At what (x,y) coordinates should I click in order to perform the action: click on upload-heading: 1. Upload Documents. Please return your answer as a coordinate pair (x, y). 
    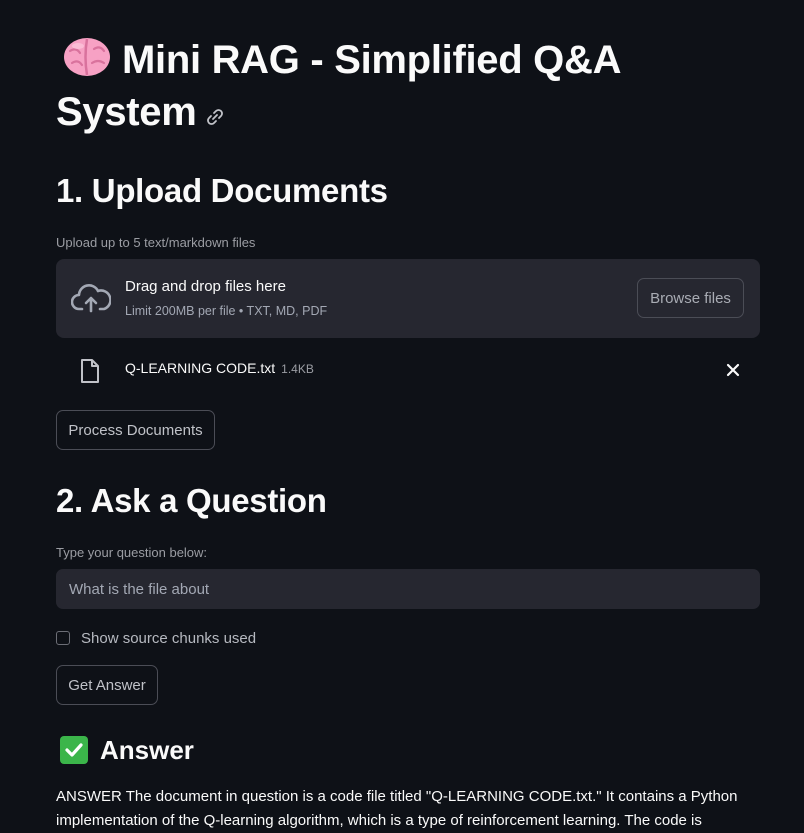
    Looking at the image, I should click on (222, 190).